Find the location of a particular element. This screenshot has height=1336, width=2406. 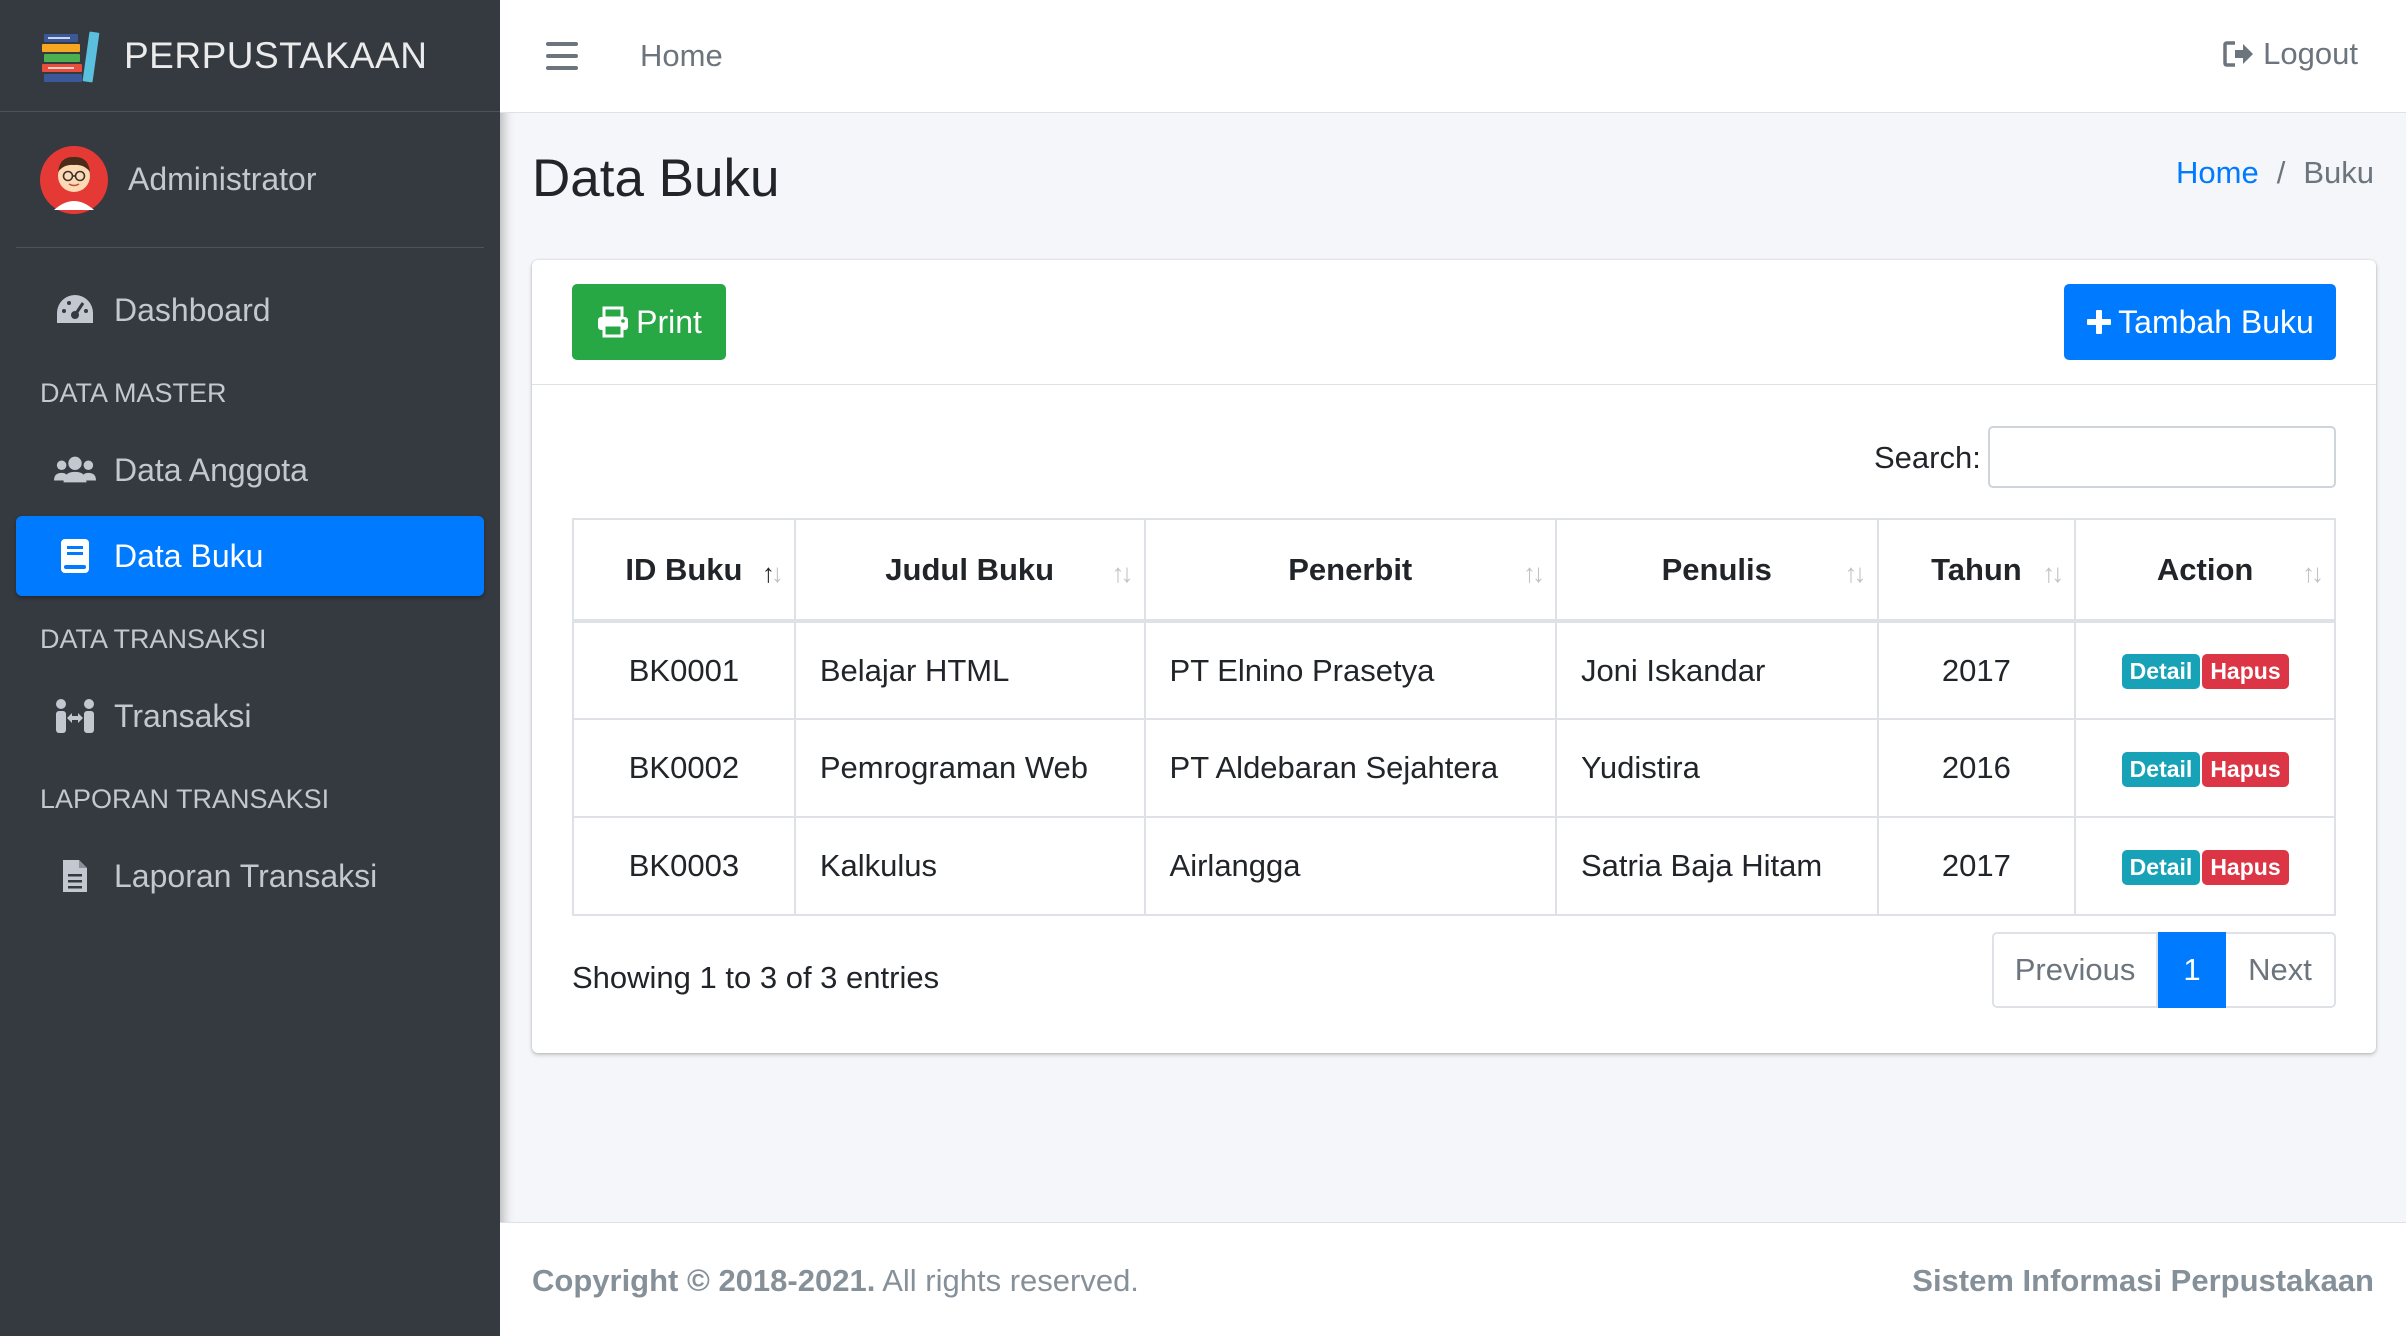

cell-judul-buku: Belajar HTML is located at coordinates (969, 670).